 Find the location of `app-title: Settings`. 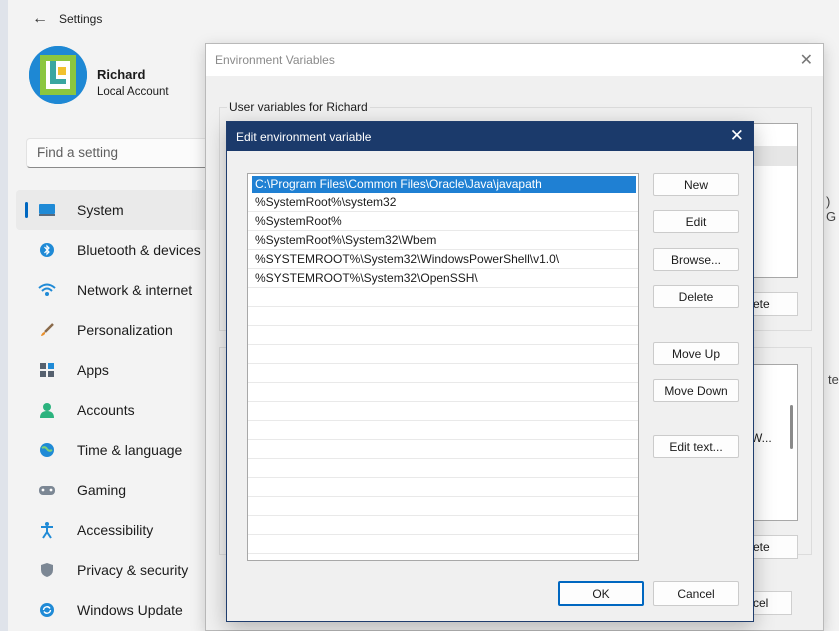

app-title: Settings is located at coordinates (80, 19).